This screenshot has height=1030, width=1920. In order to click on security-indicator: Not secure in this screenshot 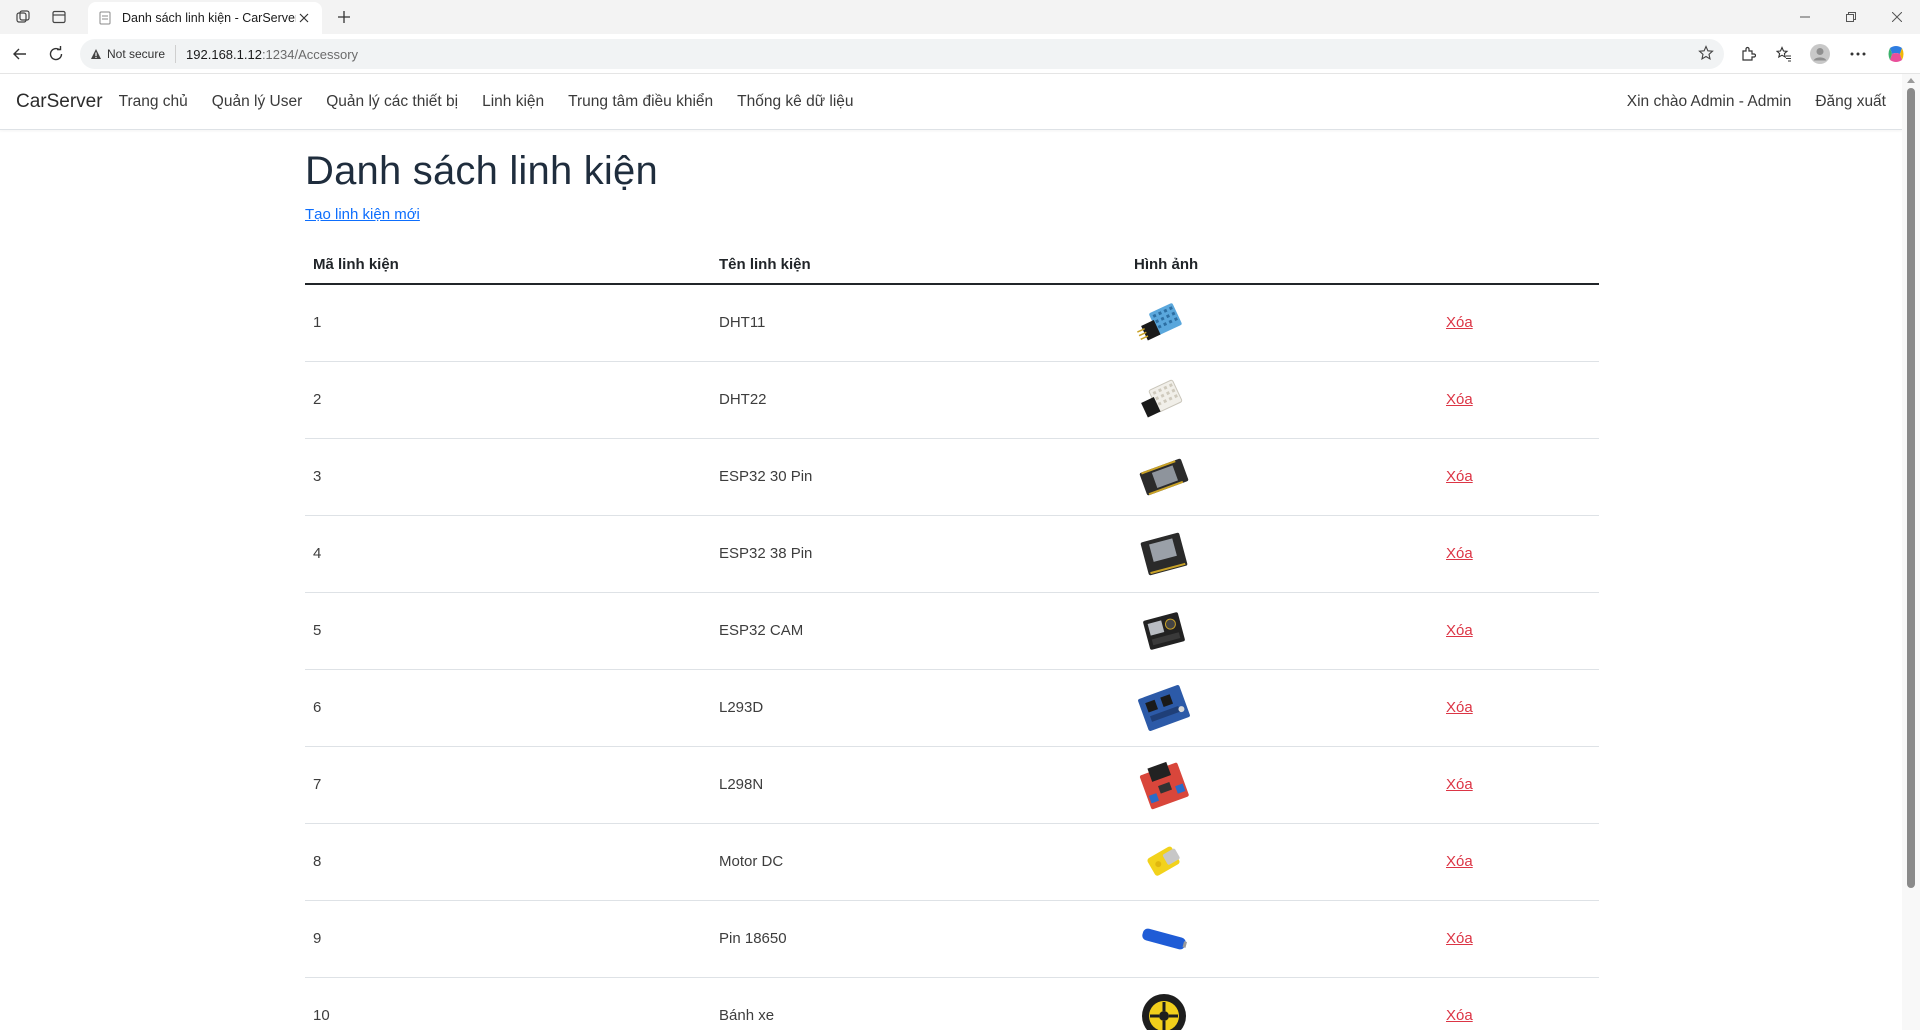, I will do `click(133, 54)`.